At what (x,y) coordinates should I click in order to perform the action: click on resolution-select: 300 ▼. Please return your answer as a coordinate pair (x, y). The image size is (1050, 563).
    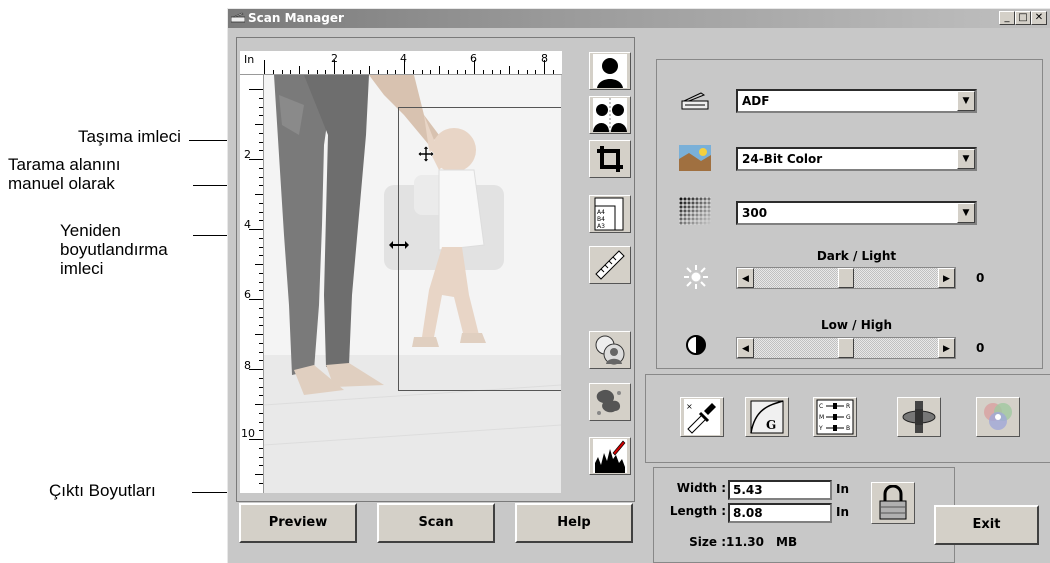
    Looking at the image, I should click on (856, 213).